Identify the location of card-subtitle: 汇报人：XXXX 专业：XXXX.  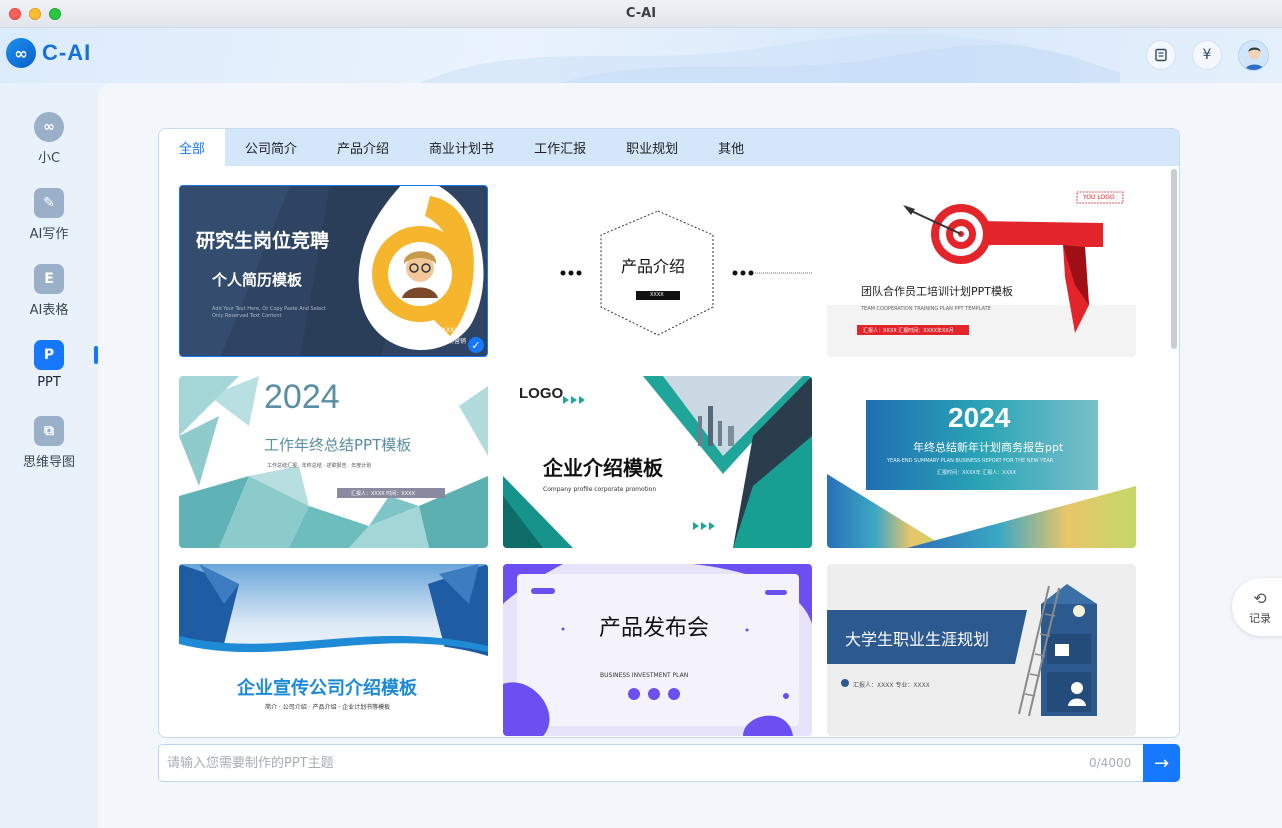
(891, 685).